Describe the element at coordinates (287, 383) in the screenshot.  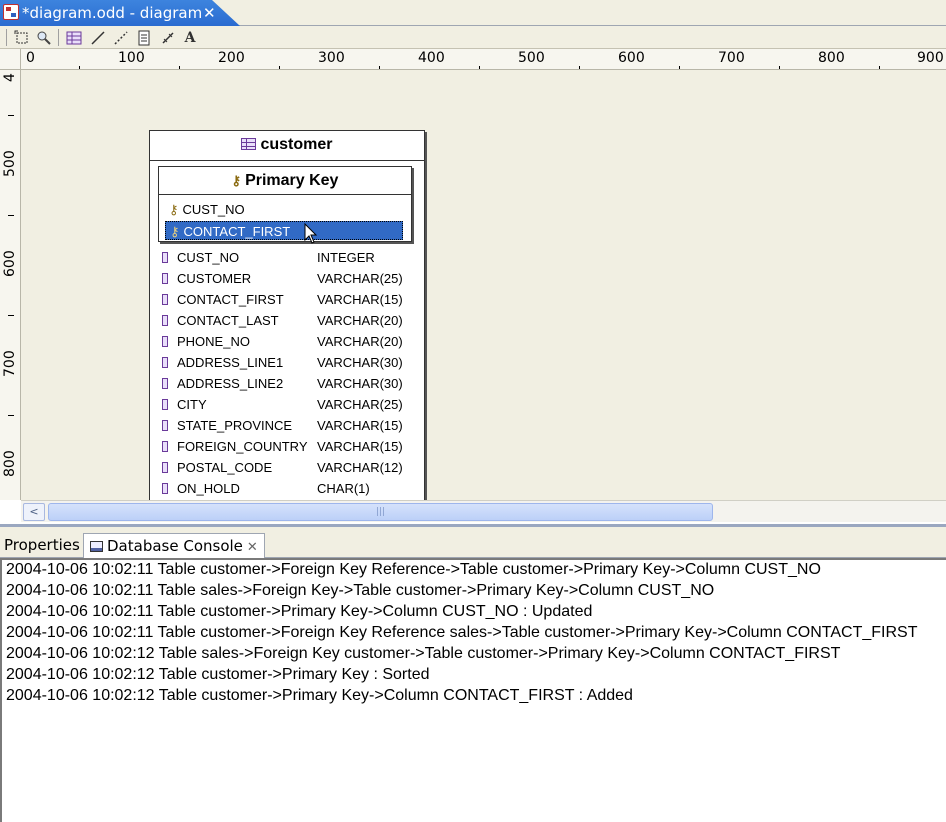
I see `column-row: ADDRESS_LINE2 VARCHAR(30)` at that location.